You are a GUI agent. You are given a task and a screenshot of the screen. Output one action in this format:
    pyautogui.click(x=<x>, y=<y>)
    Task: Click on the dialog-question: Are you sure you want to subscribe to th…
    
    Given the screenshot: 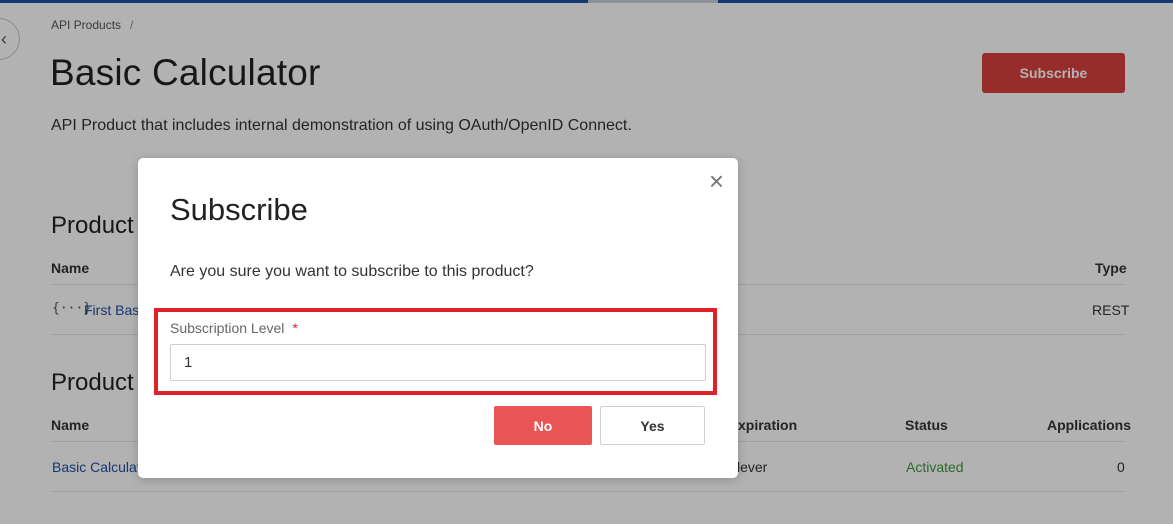 What is the action you would take?
    pyautogui.click(x=352, y=271)
    